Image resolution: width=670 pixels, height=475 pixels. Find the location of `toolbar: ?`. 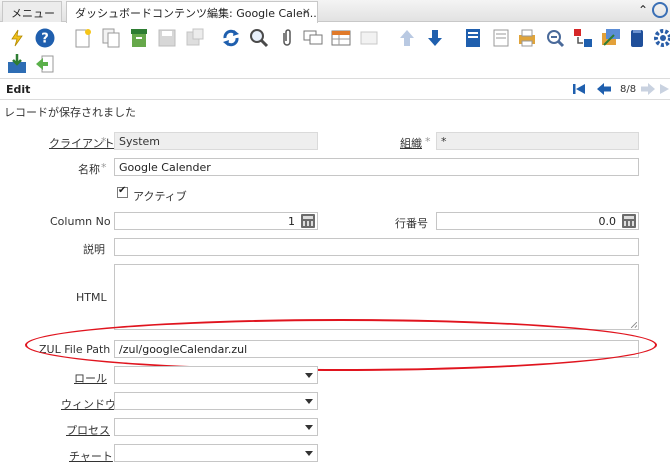

toolbar: ? is located at coordinates (335, 49).